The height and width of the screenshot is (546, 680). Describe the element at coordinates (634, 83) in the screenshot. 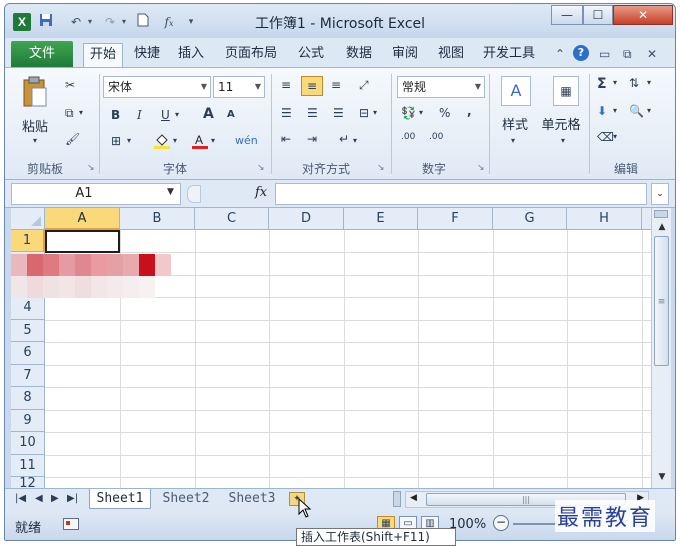

I see `sort-filter-icon: ⇅` at that location.